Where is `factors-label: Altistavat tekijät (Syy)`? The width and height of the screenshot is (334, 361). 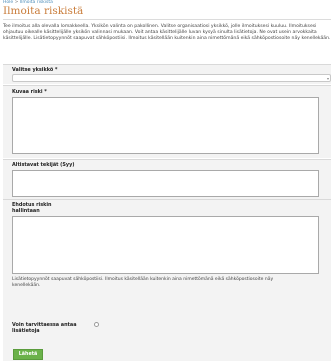 factors-label: Altistavat tekijät (Syy) is located at coordinates (43, 165).